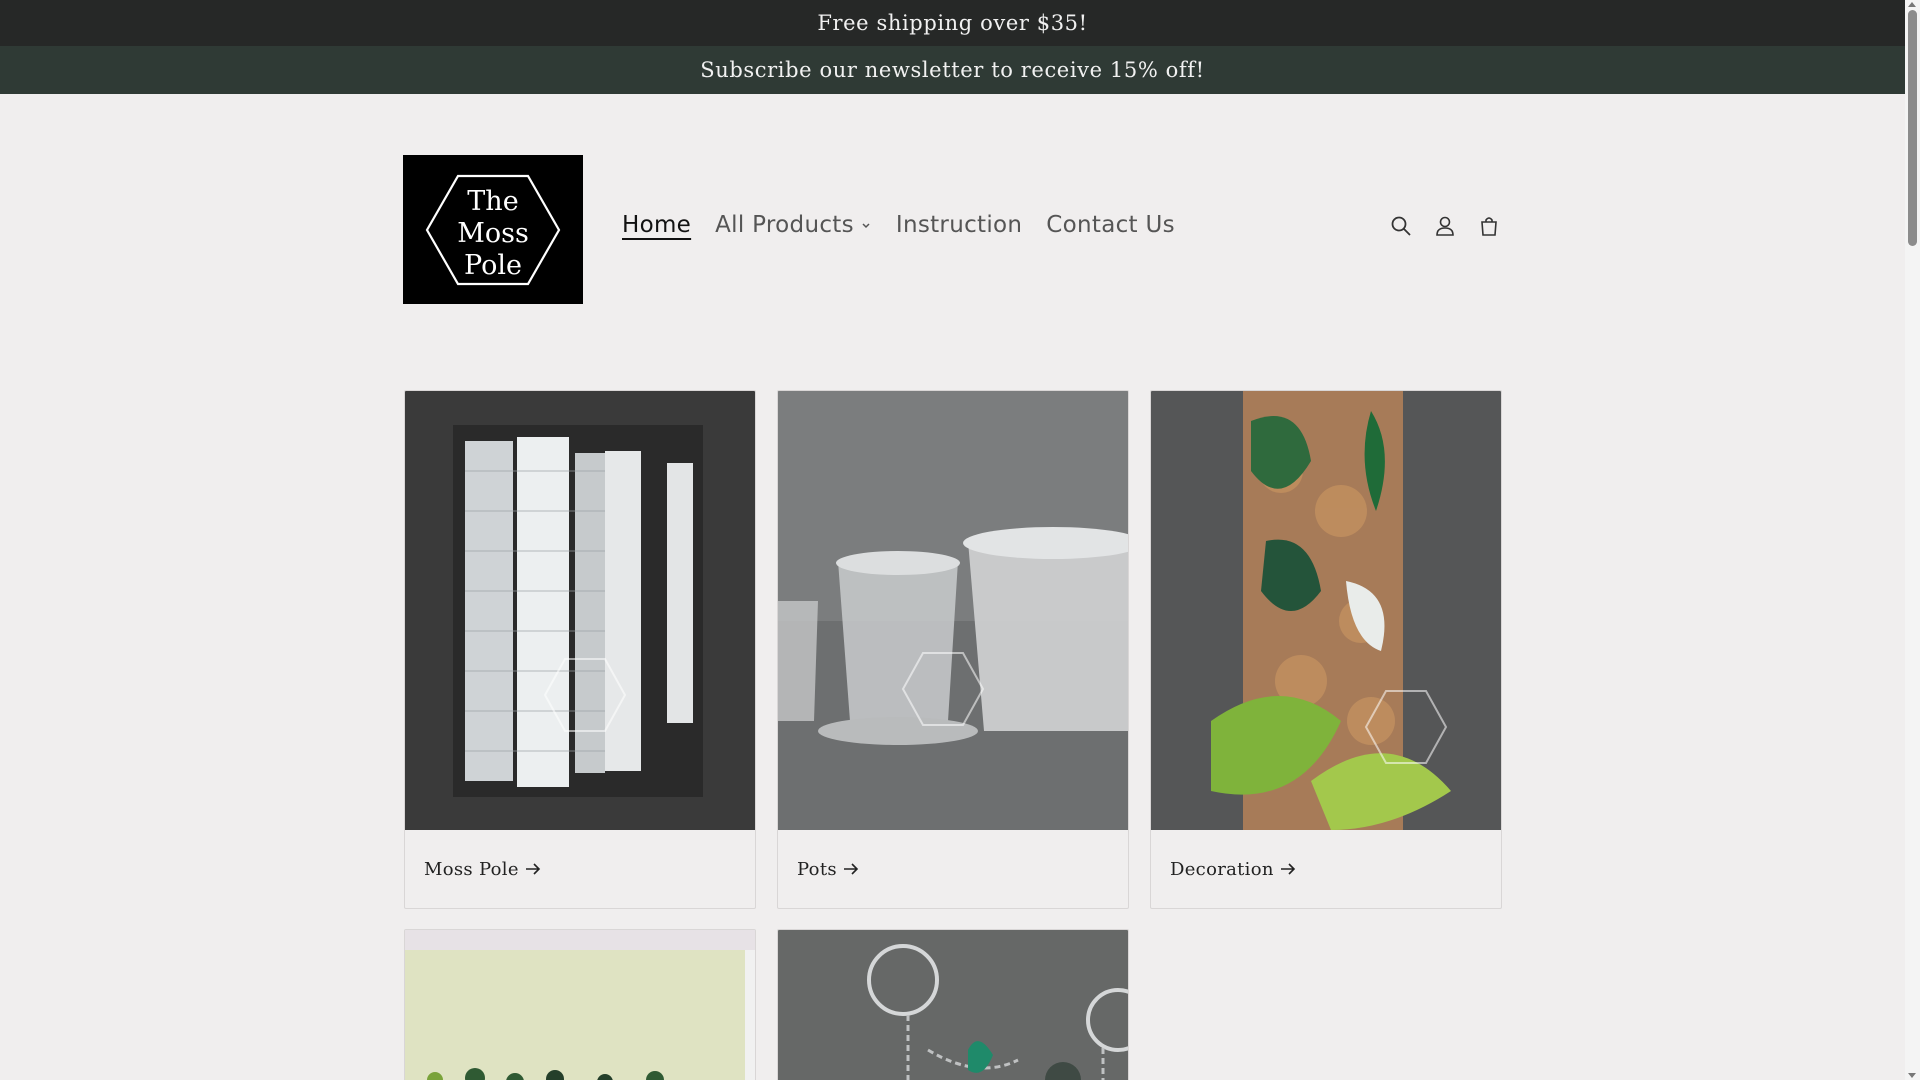  I want to click on nav-label: Contact Us, so click(1110, 225).